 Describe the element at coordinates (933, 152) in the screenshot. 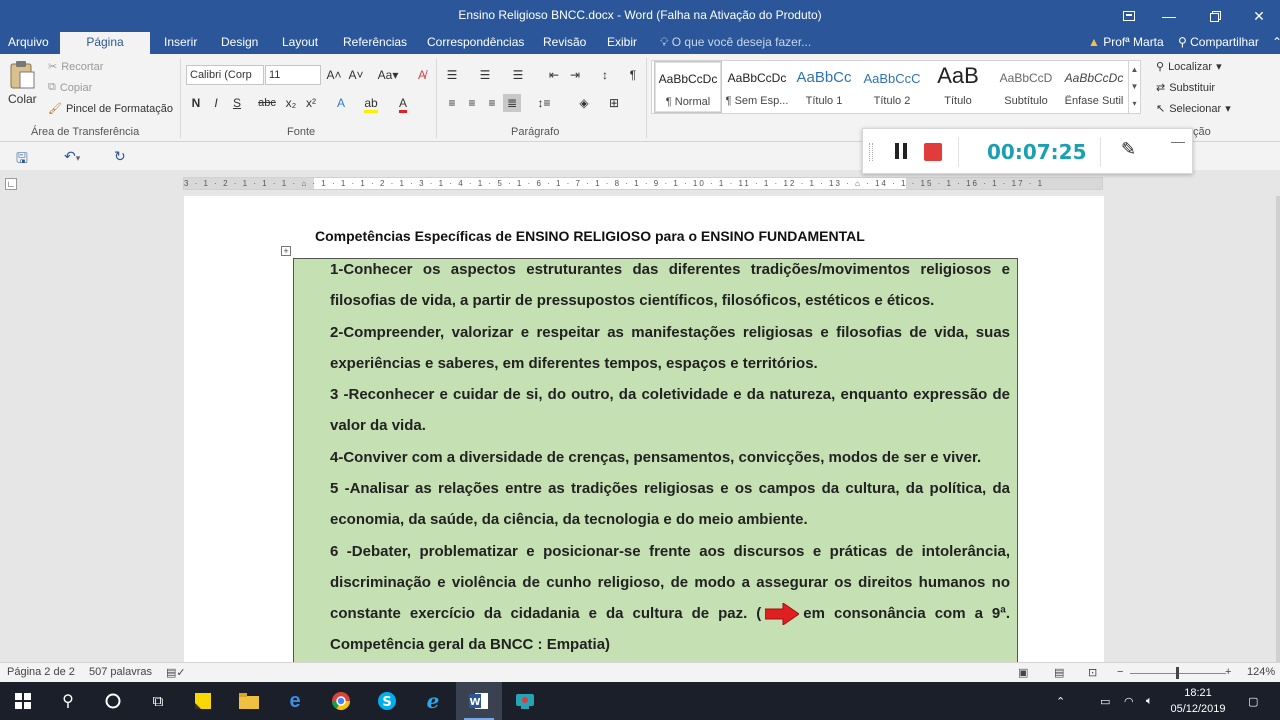

I see `stop-button` at that location.